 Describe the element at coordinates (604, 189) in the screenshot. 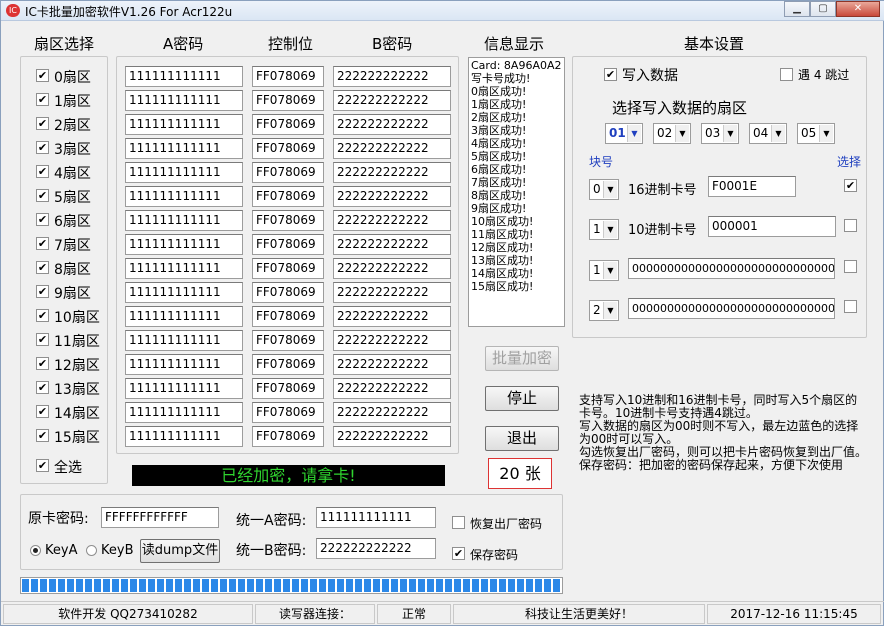

I see `block-select: 0 ▼` at that location.